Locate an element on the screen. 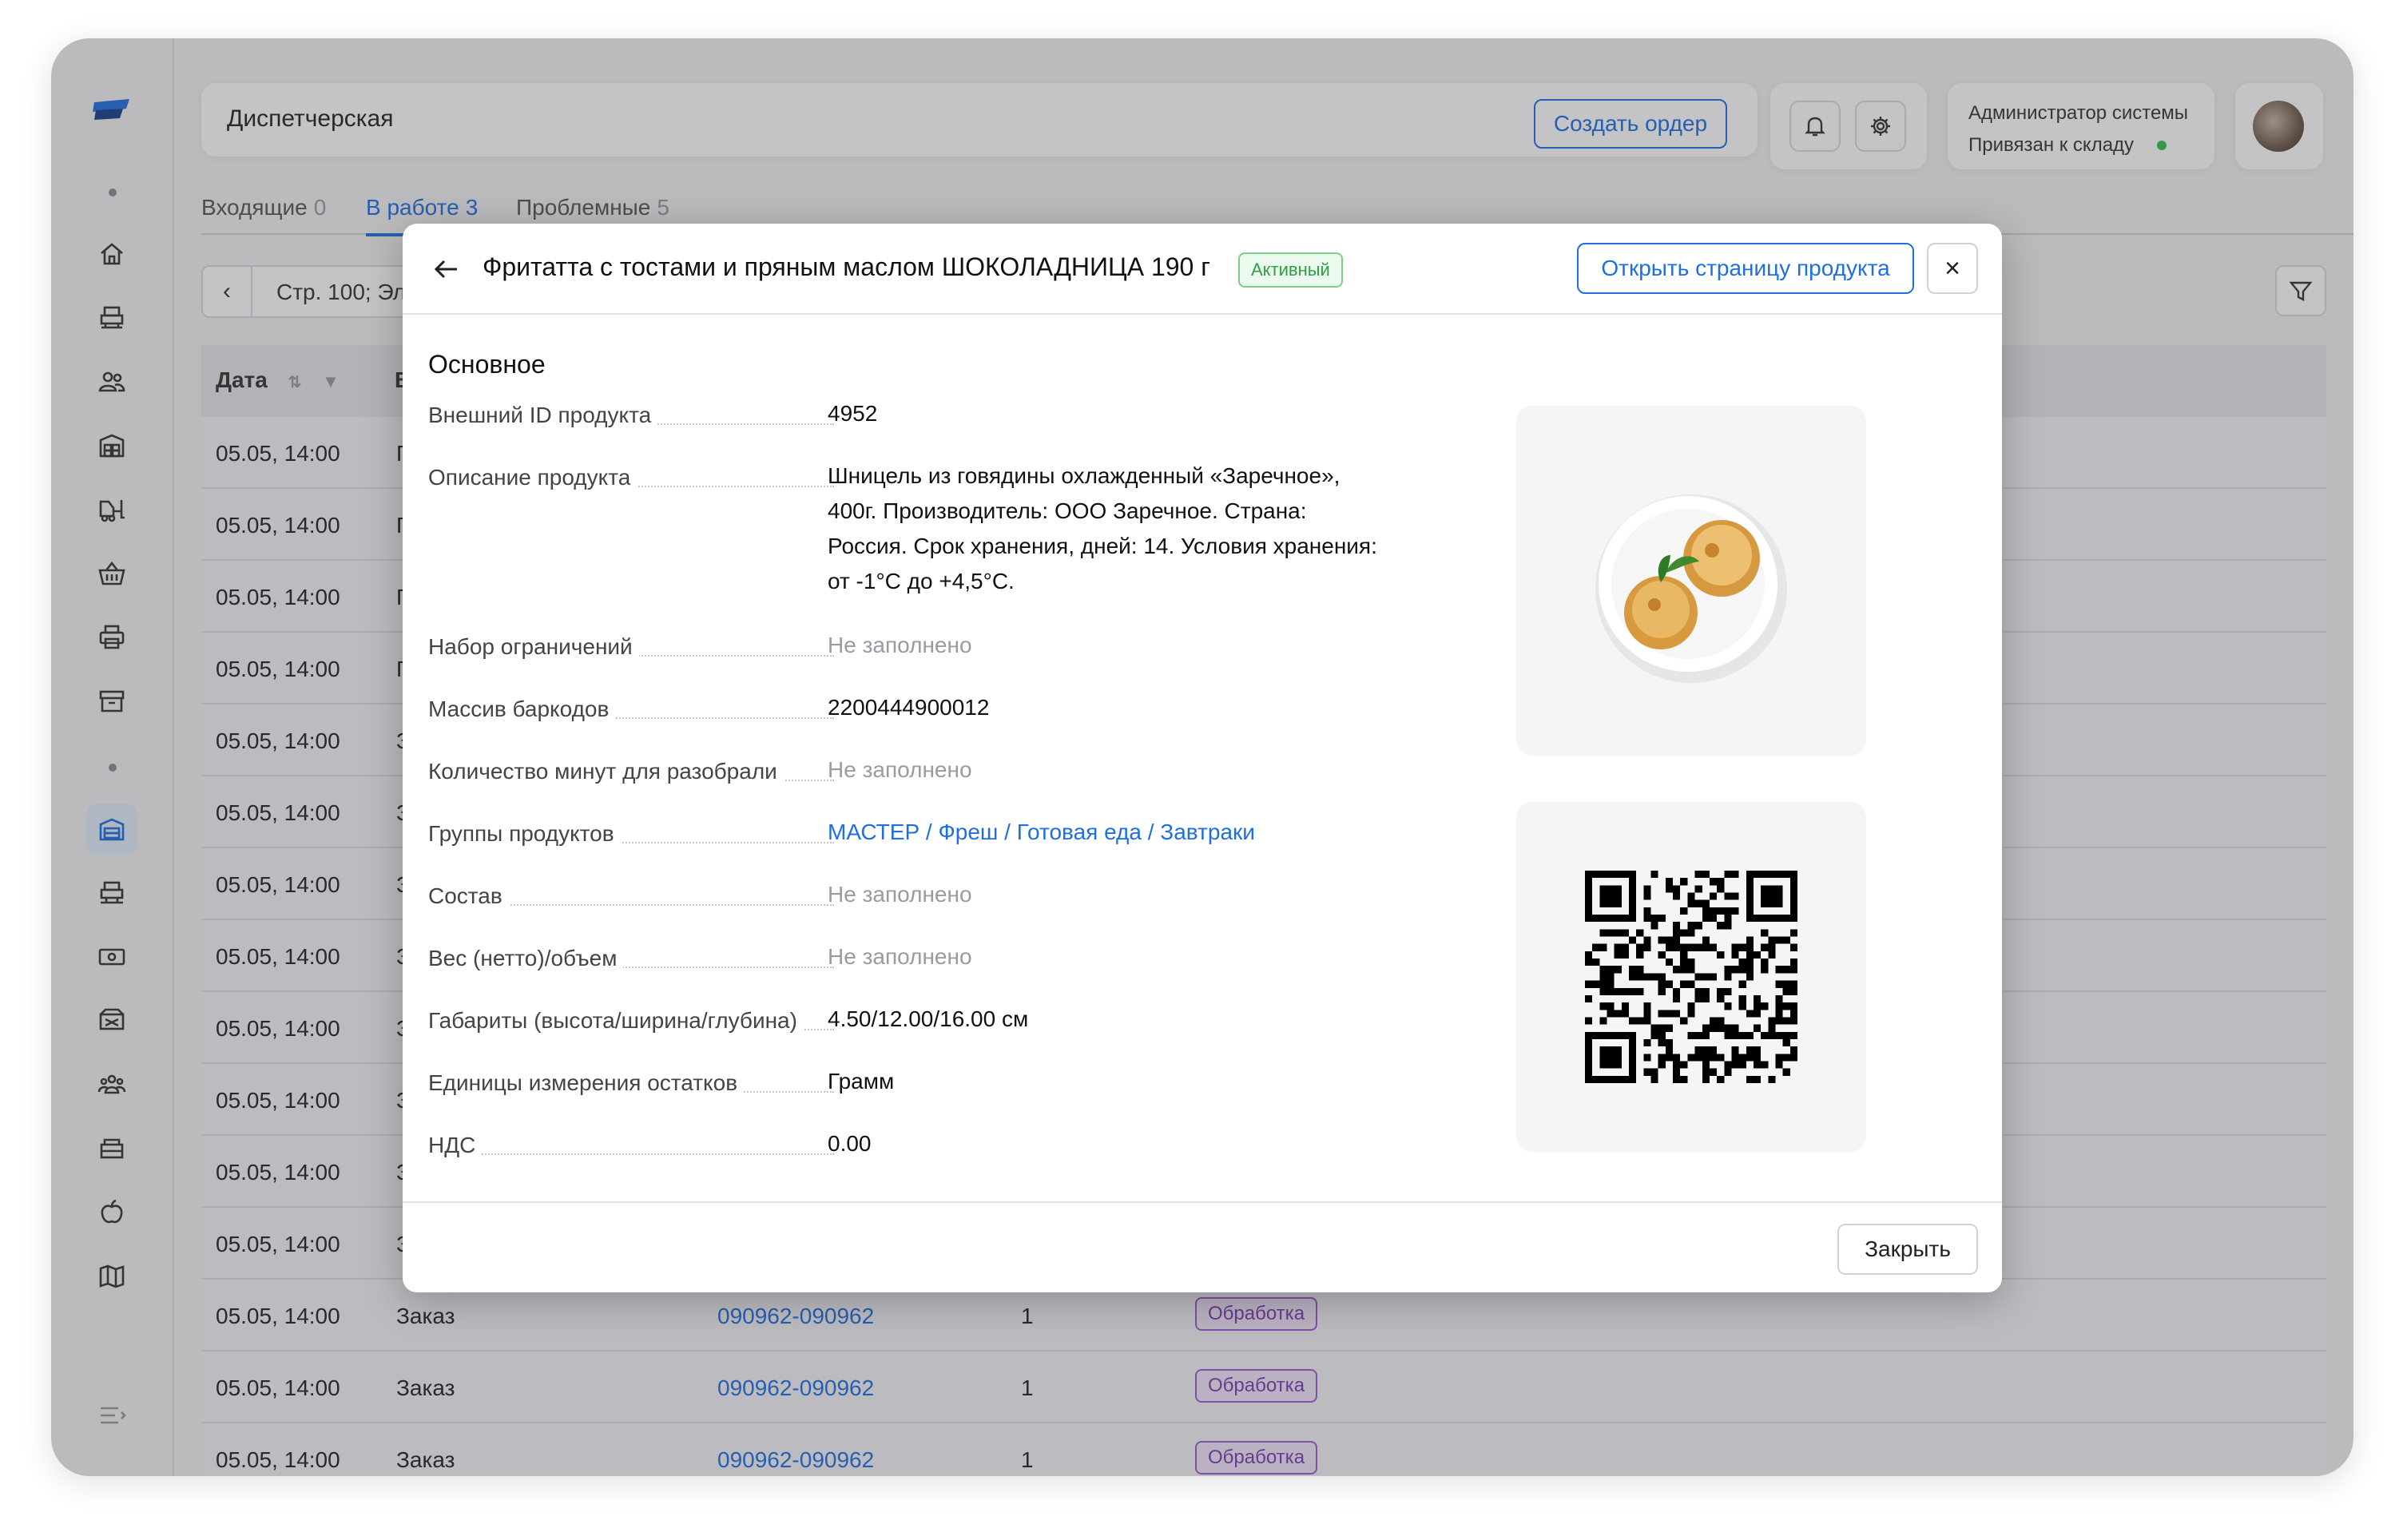  field-label: Единицы измерения остатков is located at coordinates (586, 1082).